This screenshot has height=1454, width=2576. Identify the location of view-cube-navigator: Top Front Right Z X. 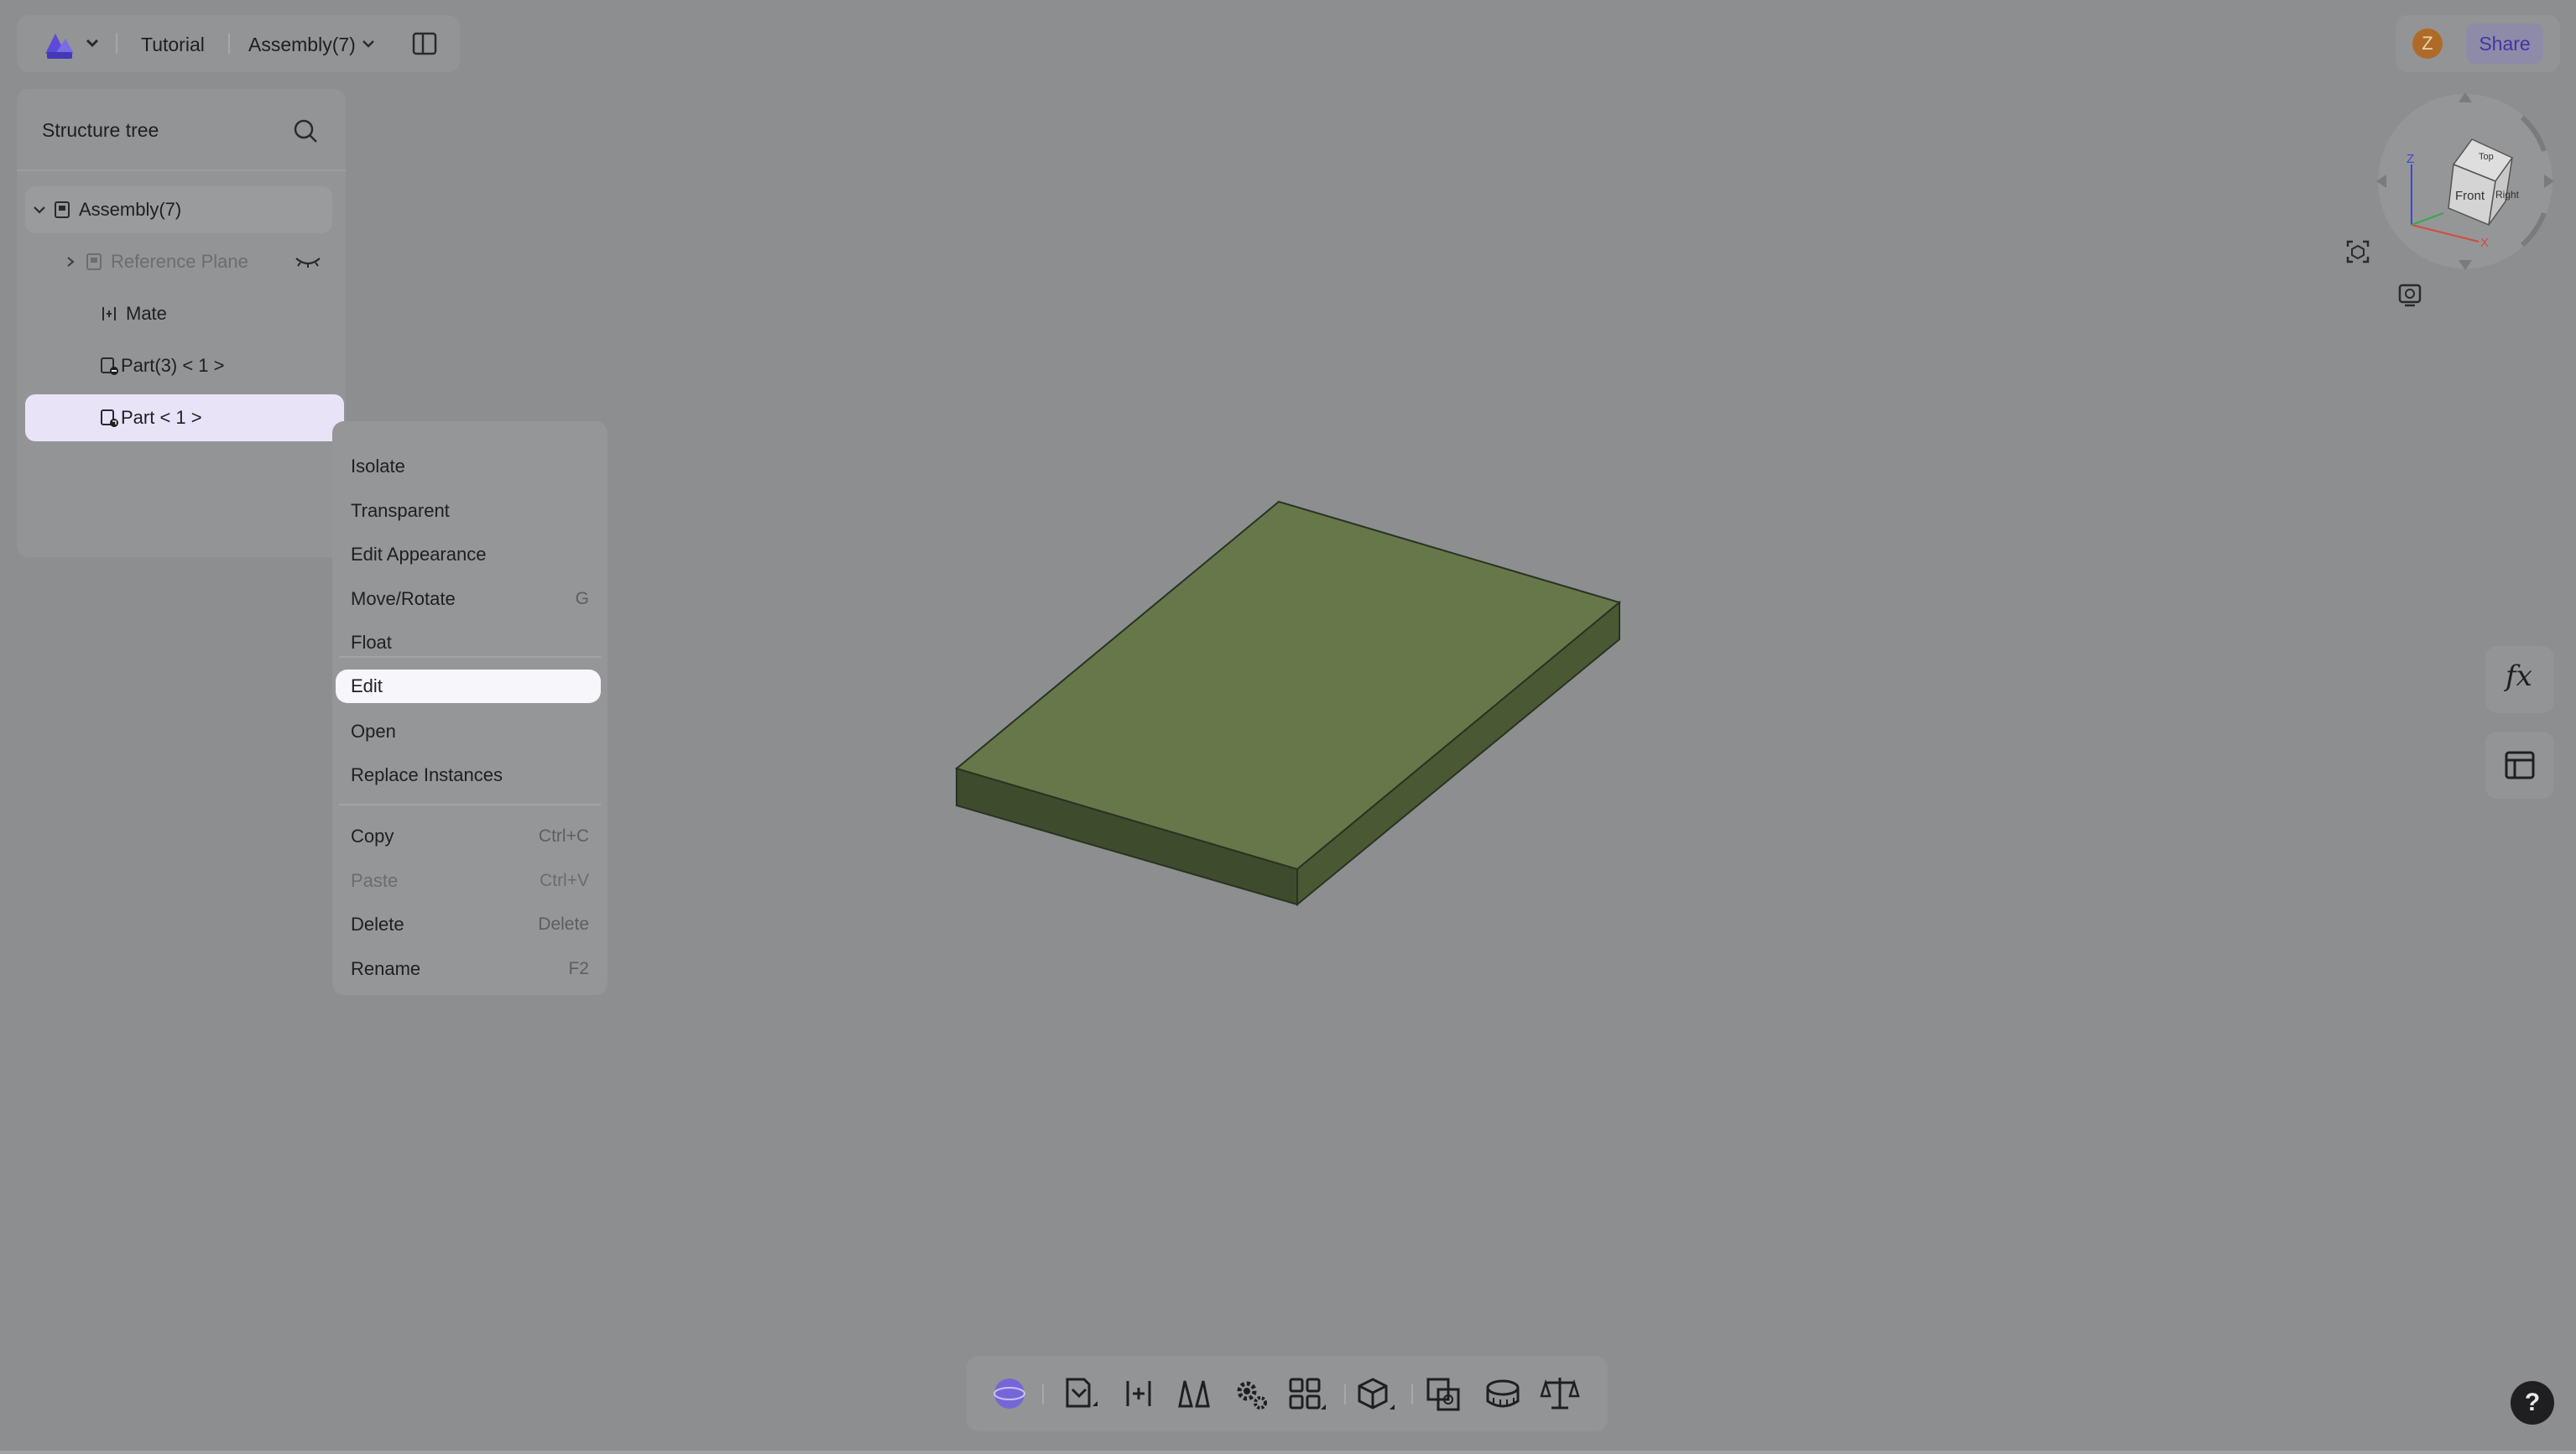
(2465, 183).